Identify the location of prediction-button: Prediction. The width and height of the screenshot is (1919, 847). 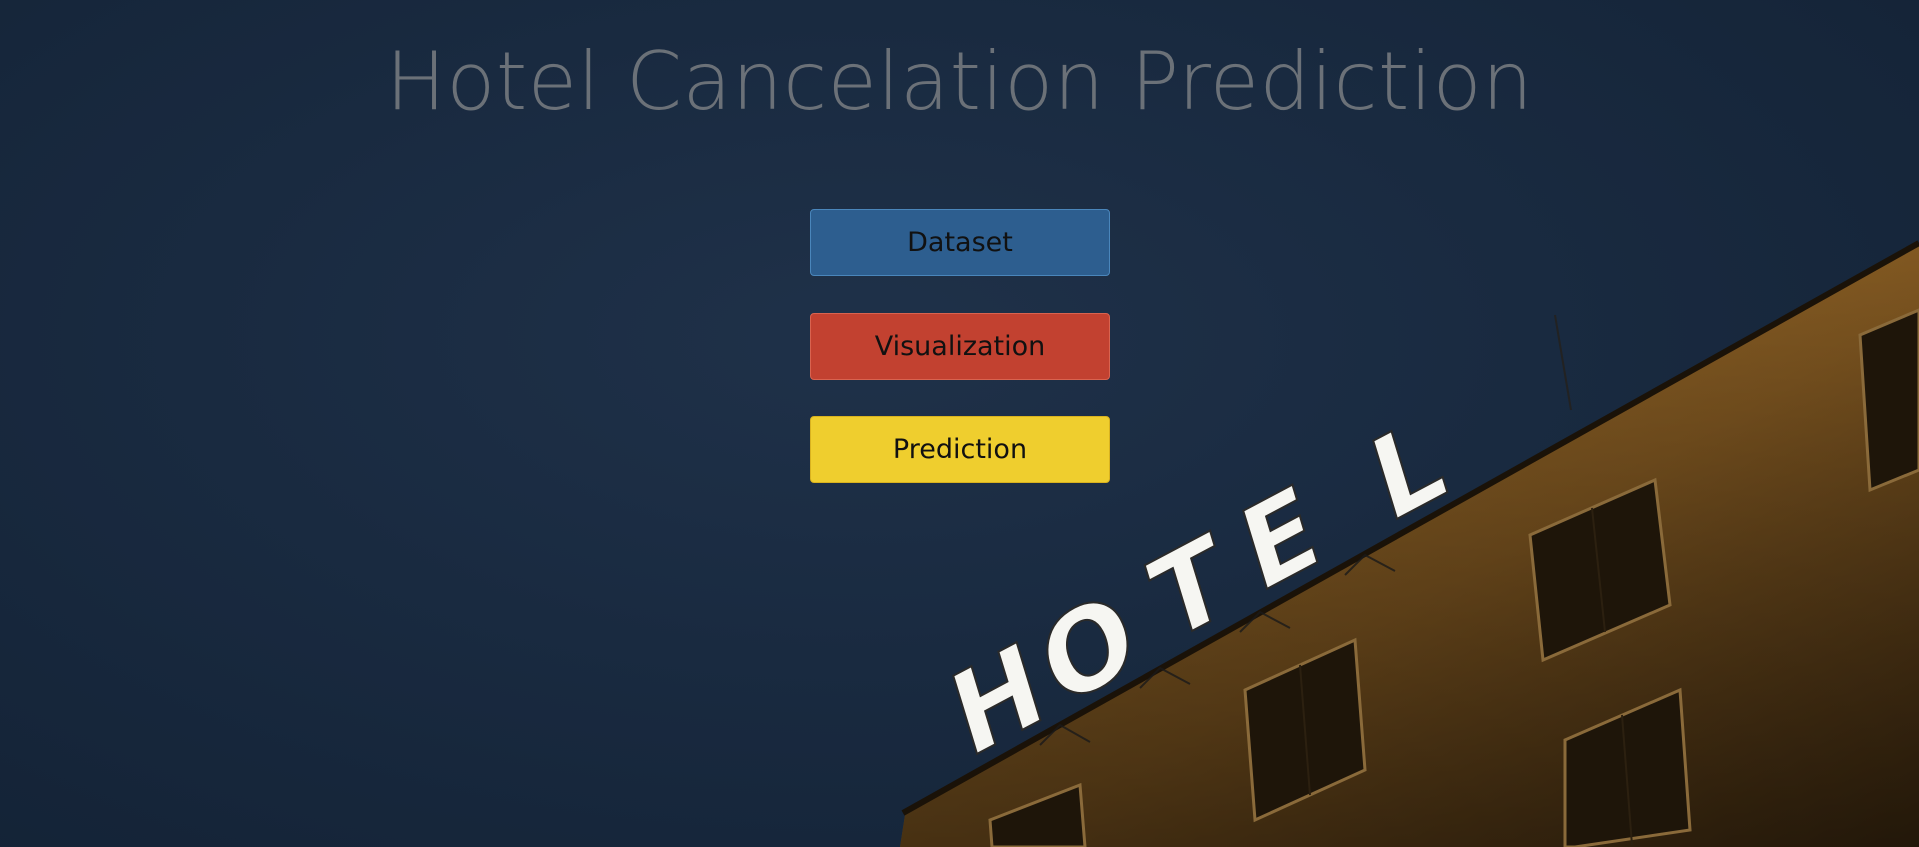
(960, 449).